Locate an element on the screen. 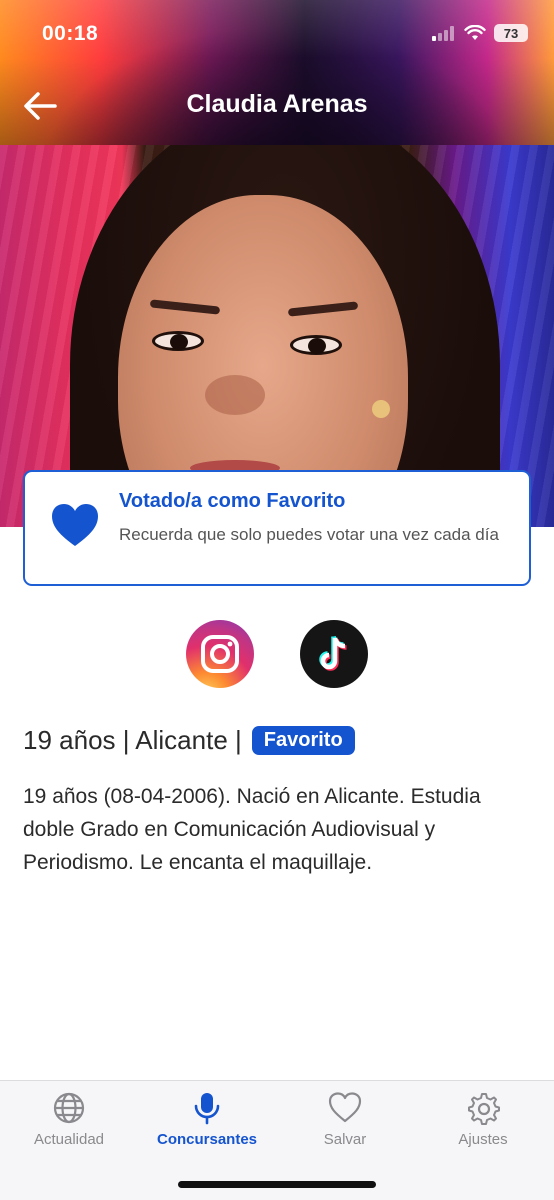  battery-indicator: 73 is located at coordinates (511, 33).